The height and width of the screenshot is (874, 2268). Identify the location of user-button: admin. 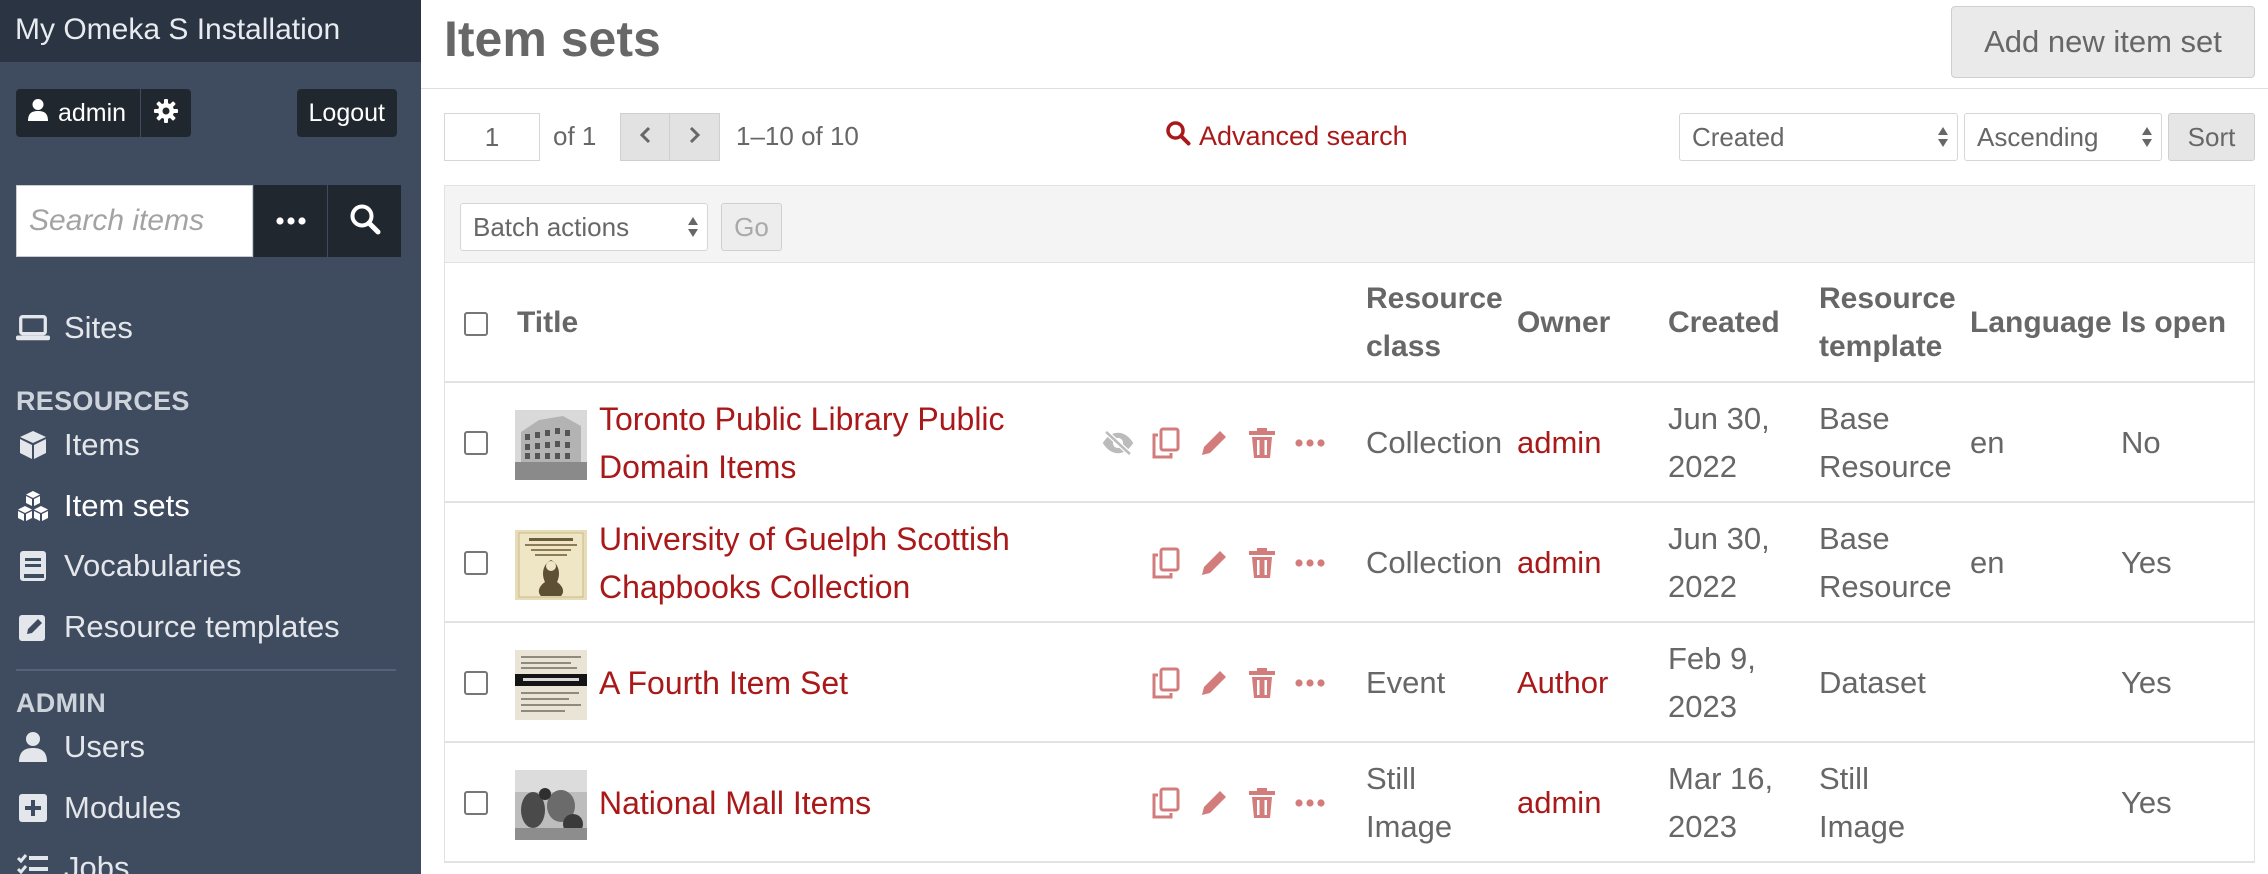
(79, 113).